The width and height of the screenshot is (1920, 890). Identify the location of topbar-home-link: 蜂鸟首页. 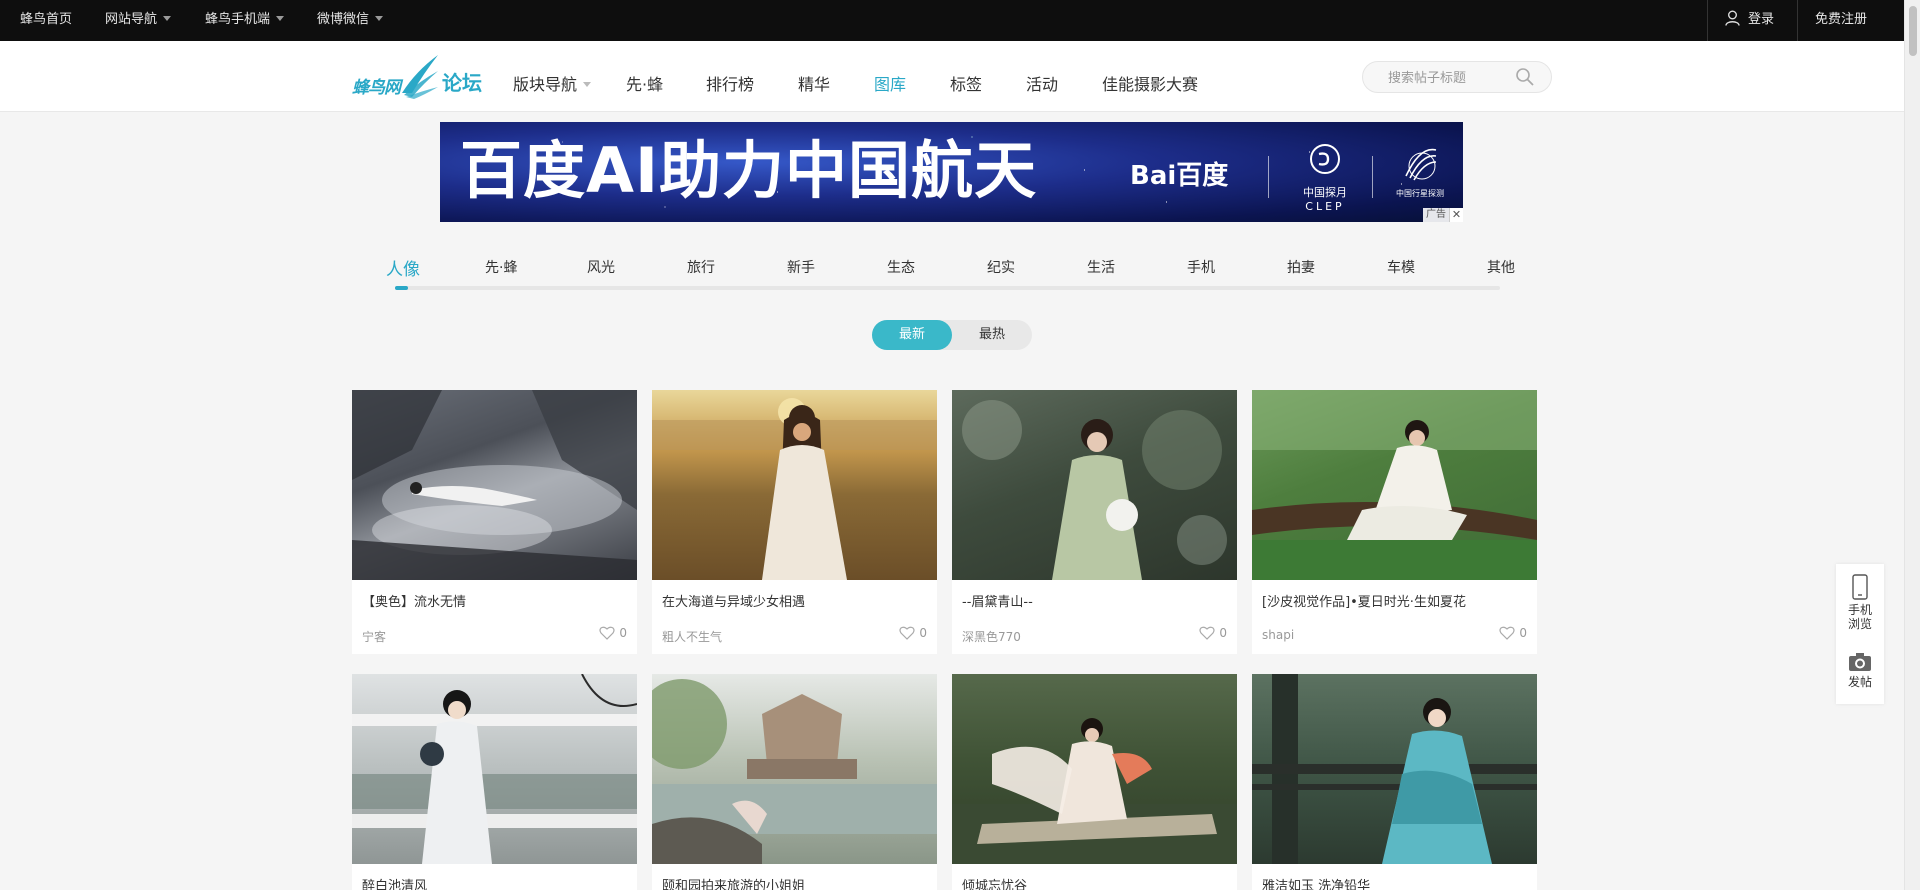
(46, 20).